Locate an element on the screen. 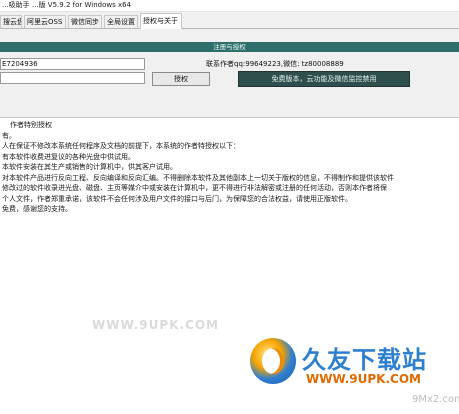  author-contact-info: 联系作者qq:99649223,微信: tz80008889 is located at coordinates (275, 64).